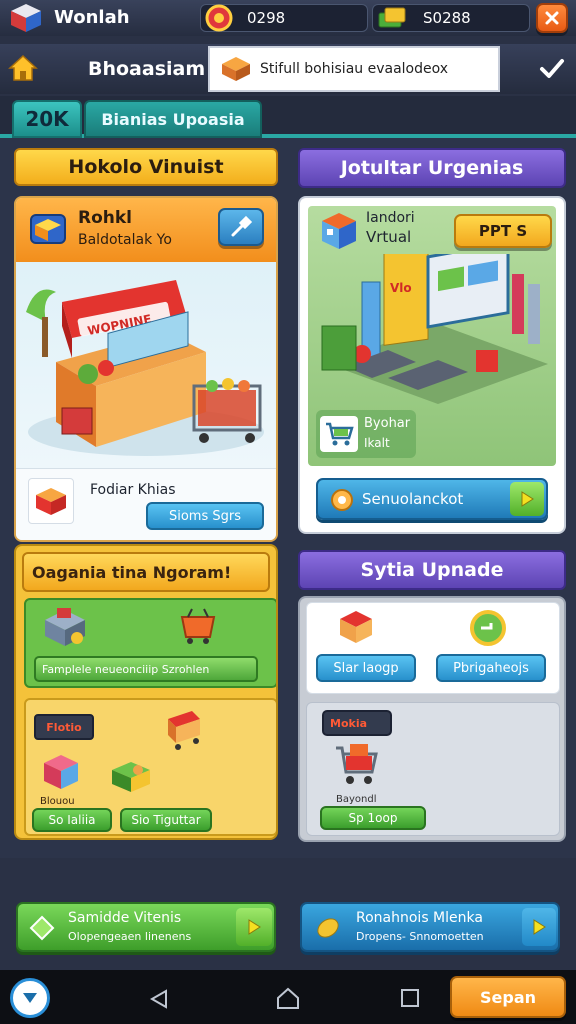 This screenshot has width=576, height=1024. I want to click on cta-arrow, so click(527, 499).